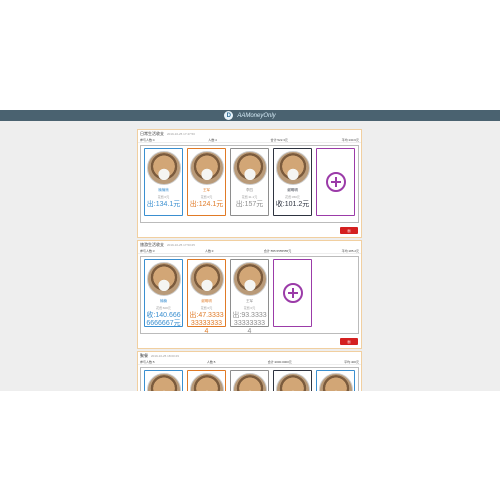 The image size is (500, 500). I want to click on panel-header: 旅游生活收支 2019-10-25 17:53:25, so click(249, 244).